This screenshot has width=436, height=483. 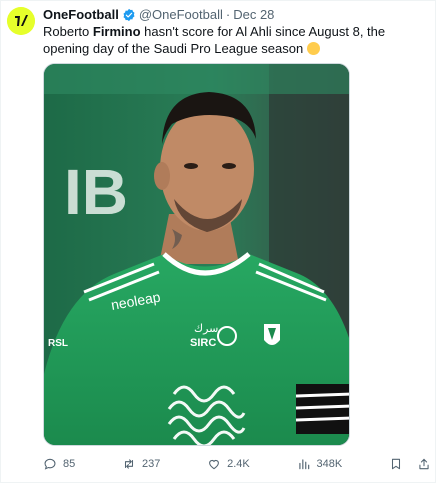 What do you see at coordinates (129, 15) in the screenshot?
I see `verified-badge-icon` at bounding box center [129, 15].